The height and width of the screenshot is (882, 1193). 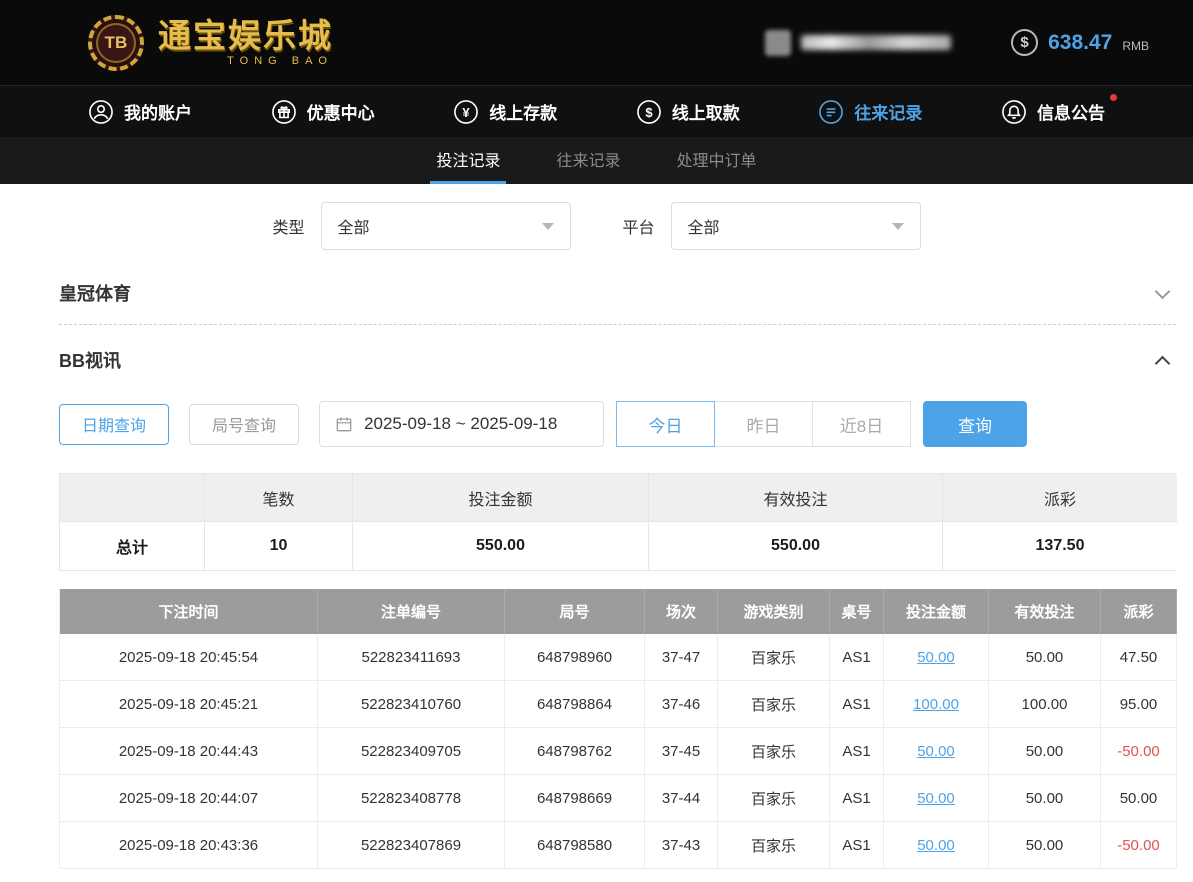 What do you see at coordinates (936, 704) in the screenshot?
I see `bet-amount-link: 100.00` at bounding box center [936, 704].